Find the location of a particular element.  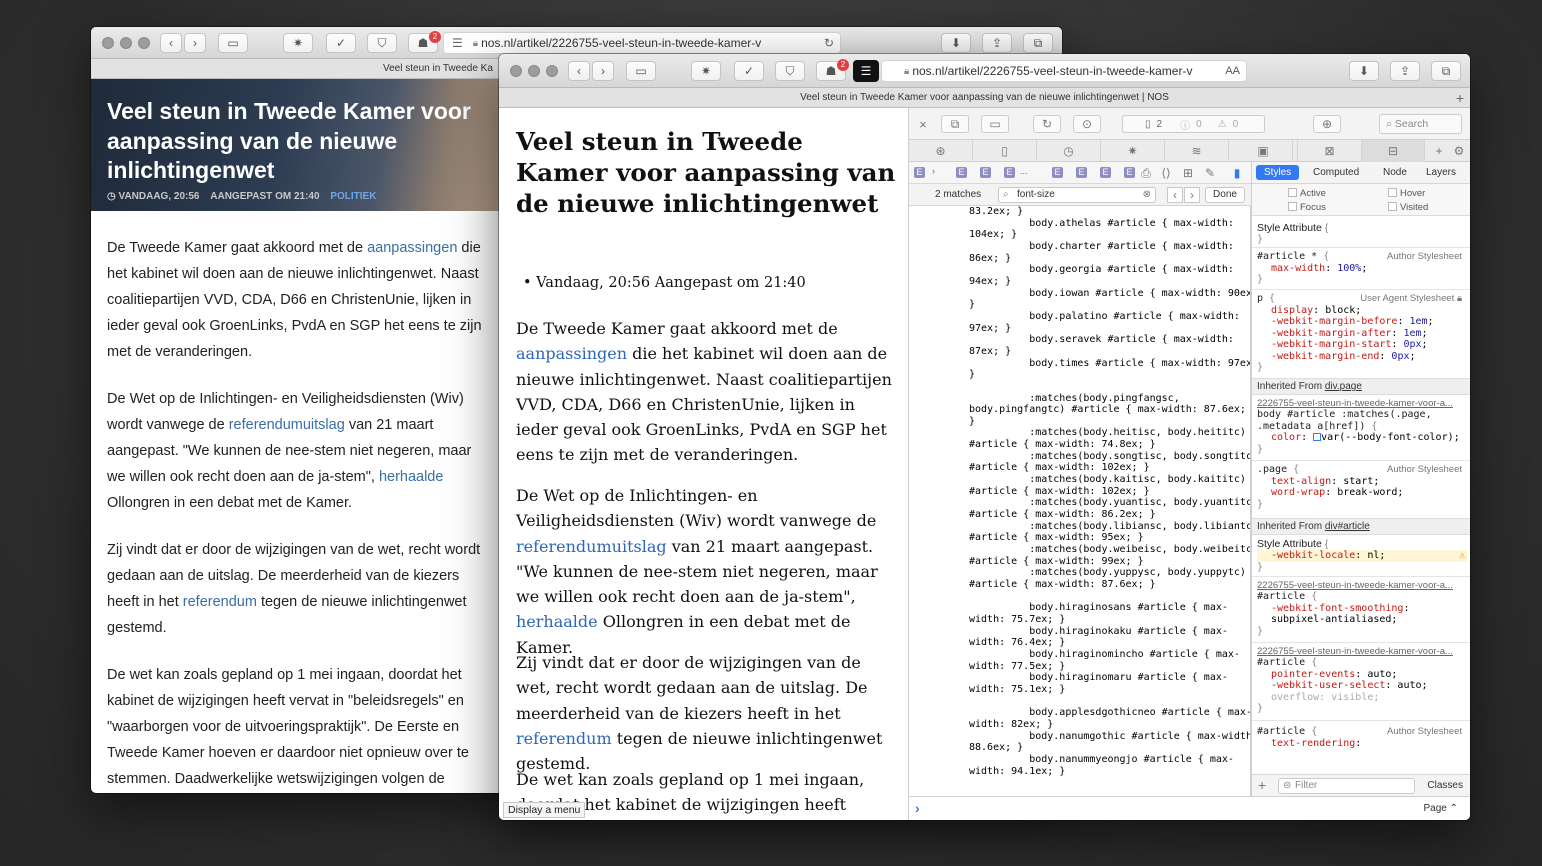

print-icon: ⎙ is located at coordinates (1146, 173).